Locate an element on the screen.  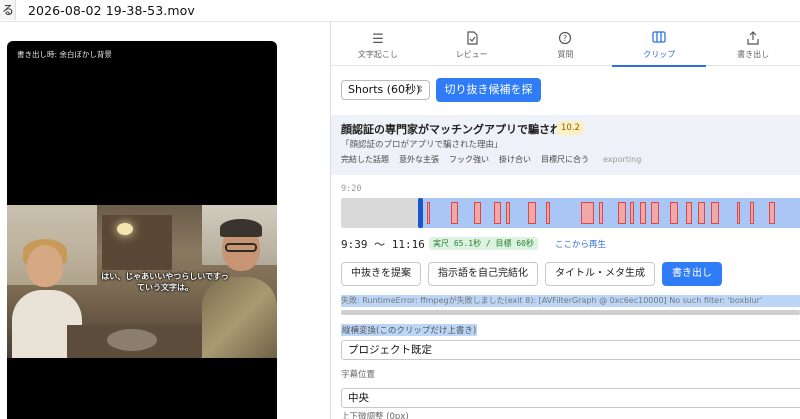
top-bar: る 2026-08-02 19-38-53.mov is located at coordinates (400, 11).